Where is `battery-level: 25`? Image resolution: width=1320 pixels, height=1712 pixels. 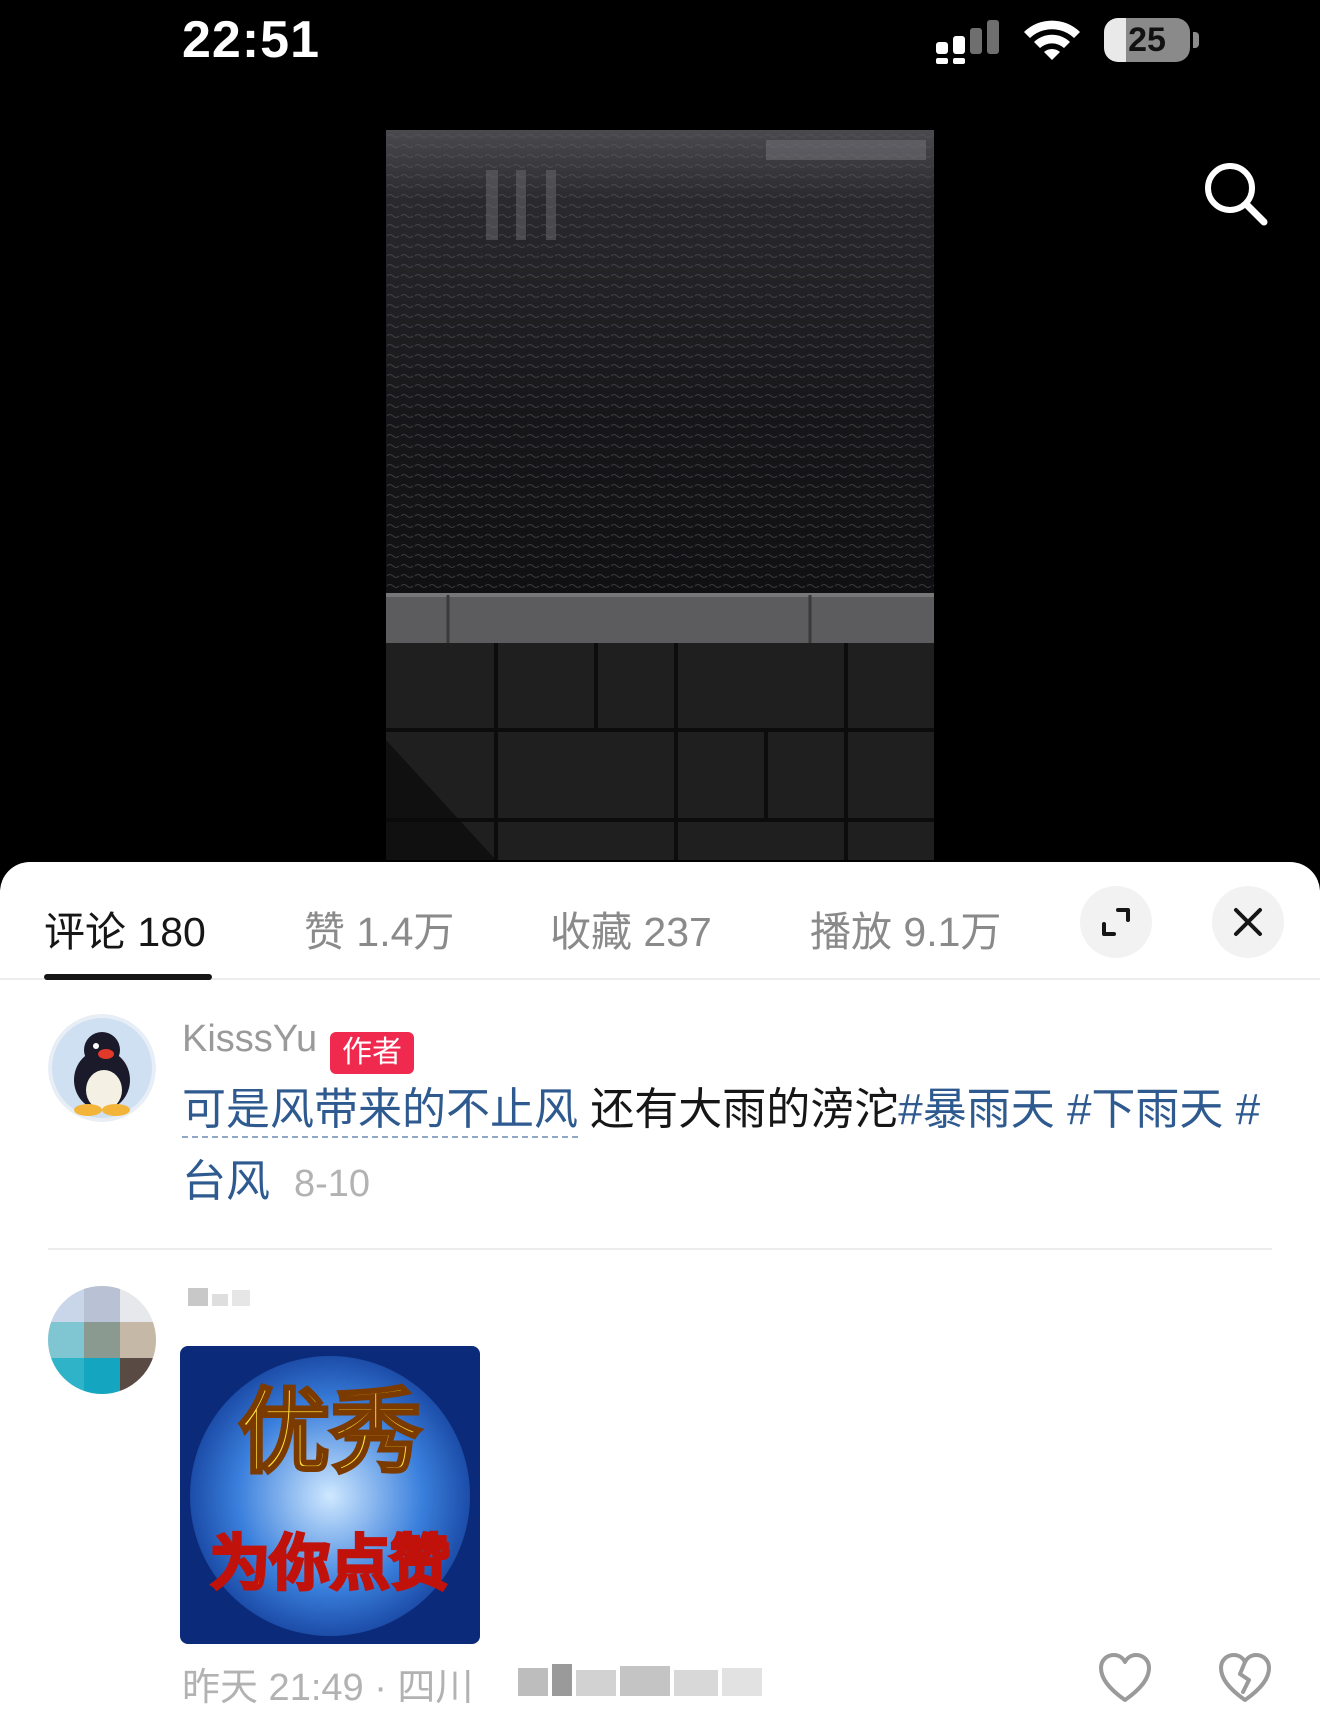 battery-level: 25 is located at coordinates (1147, 40).